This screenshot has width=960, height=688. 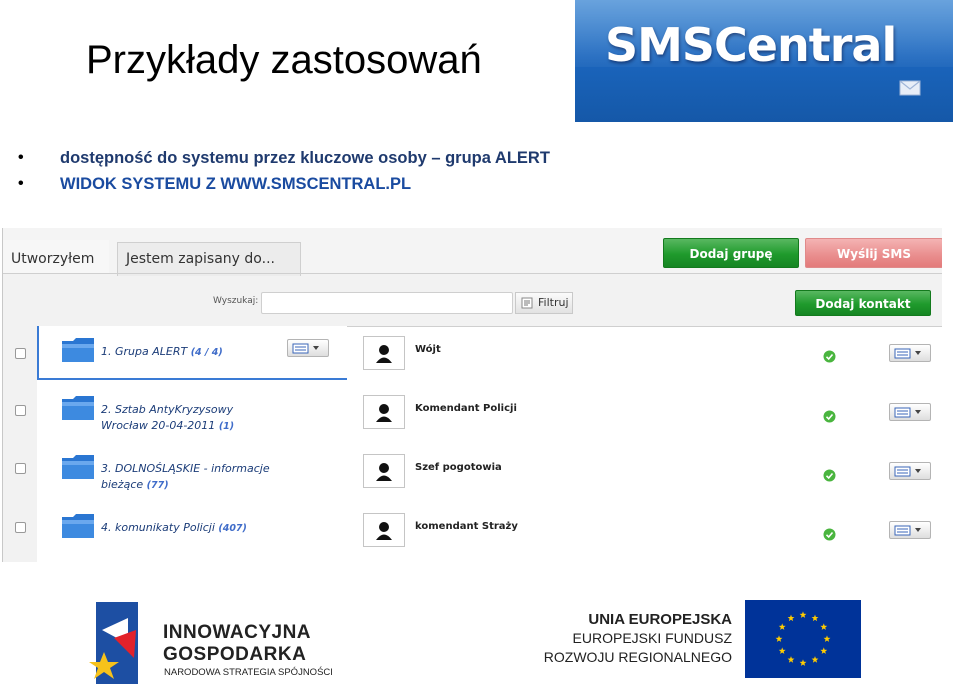 I want to click on contact-name: Komendant Policji, so click(x=466, y=408).